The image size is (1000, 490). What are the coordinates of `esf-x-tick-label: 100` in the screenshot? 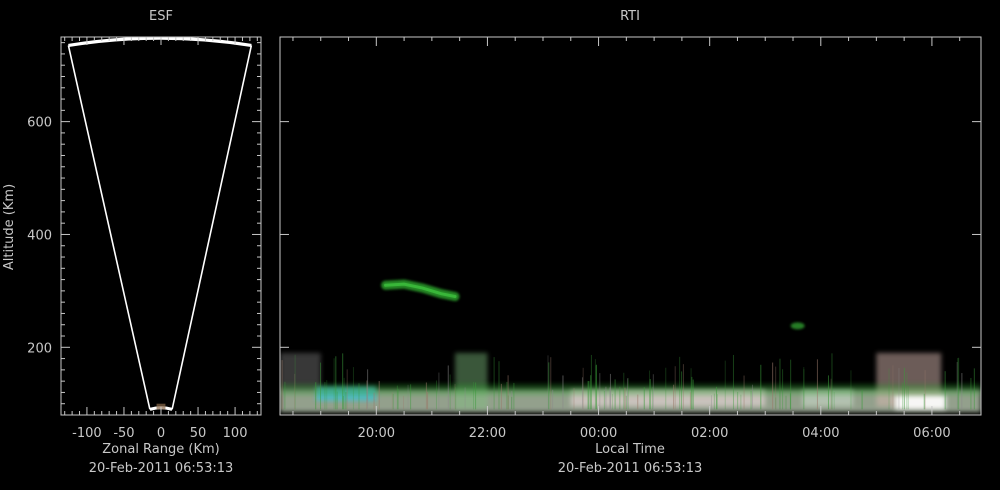 It's located at (235, 433).